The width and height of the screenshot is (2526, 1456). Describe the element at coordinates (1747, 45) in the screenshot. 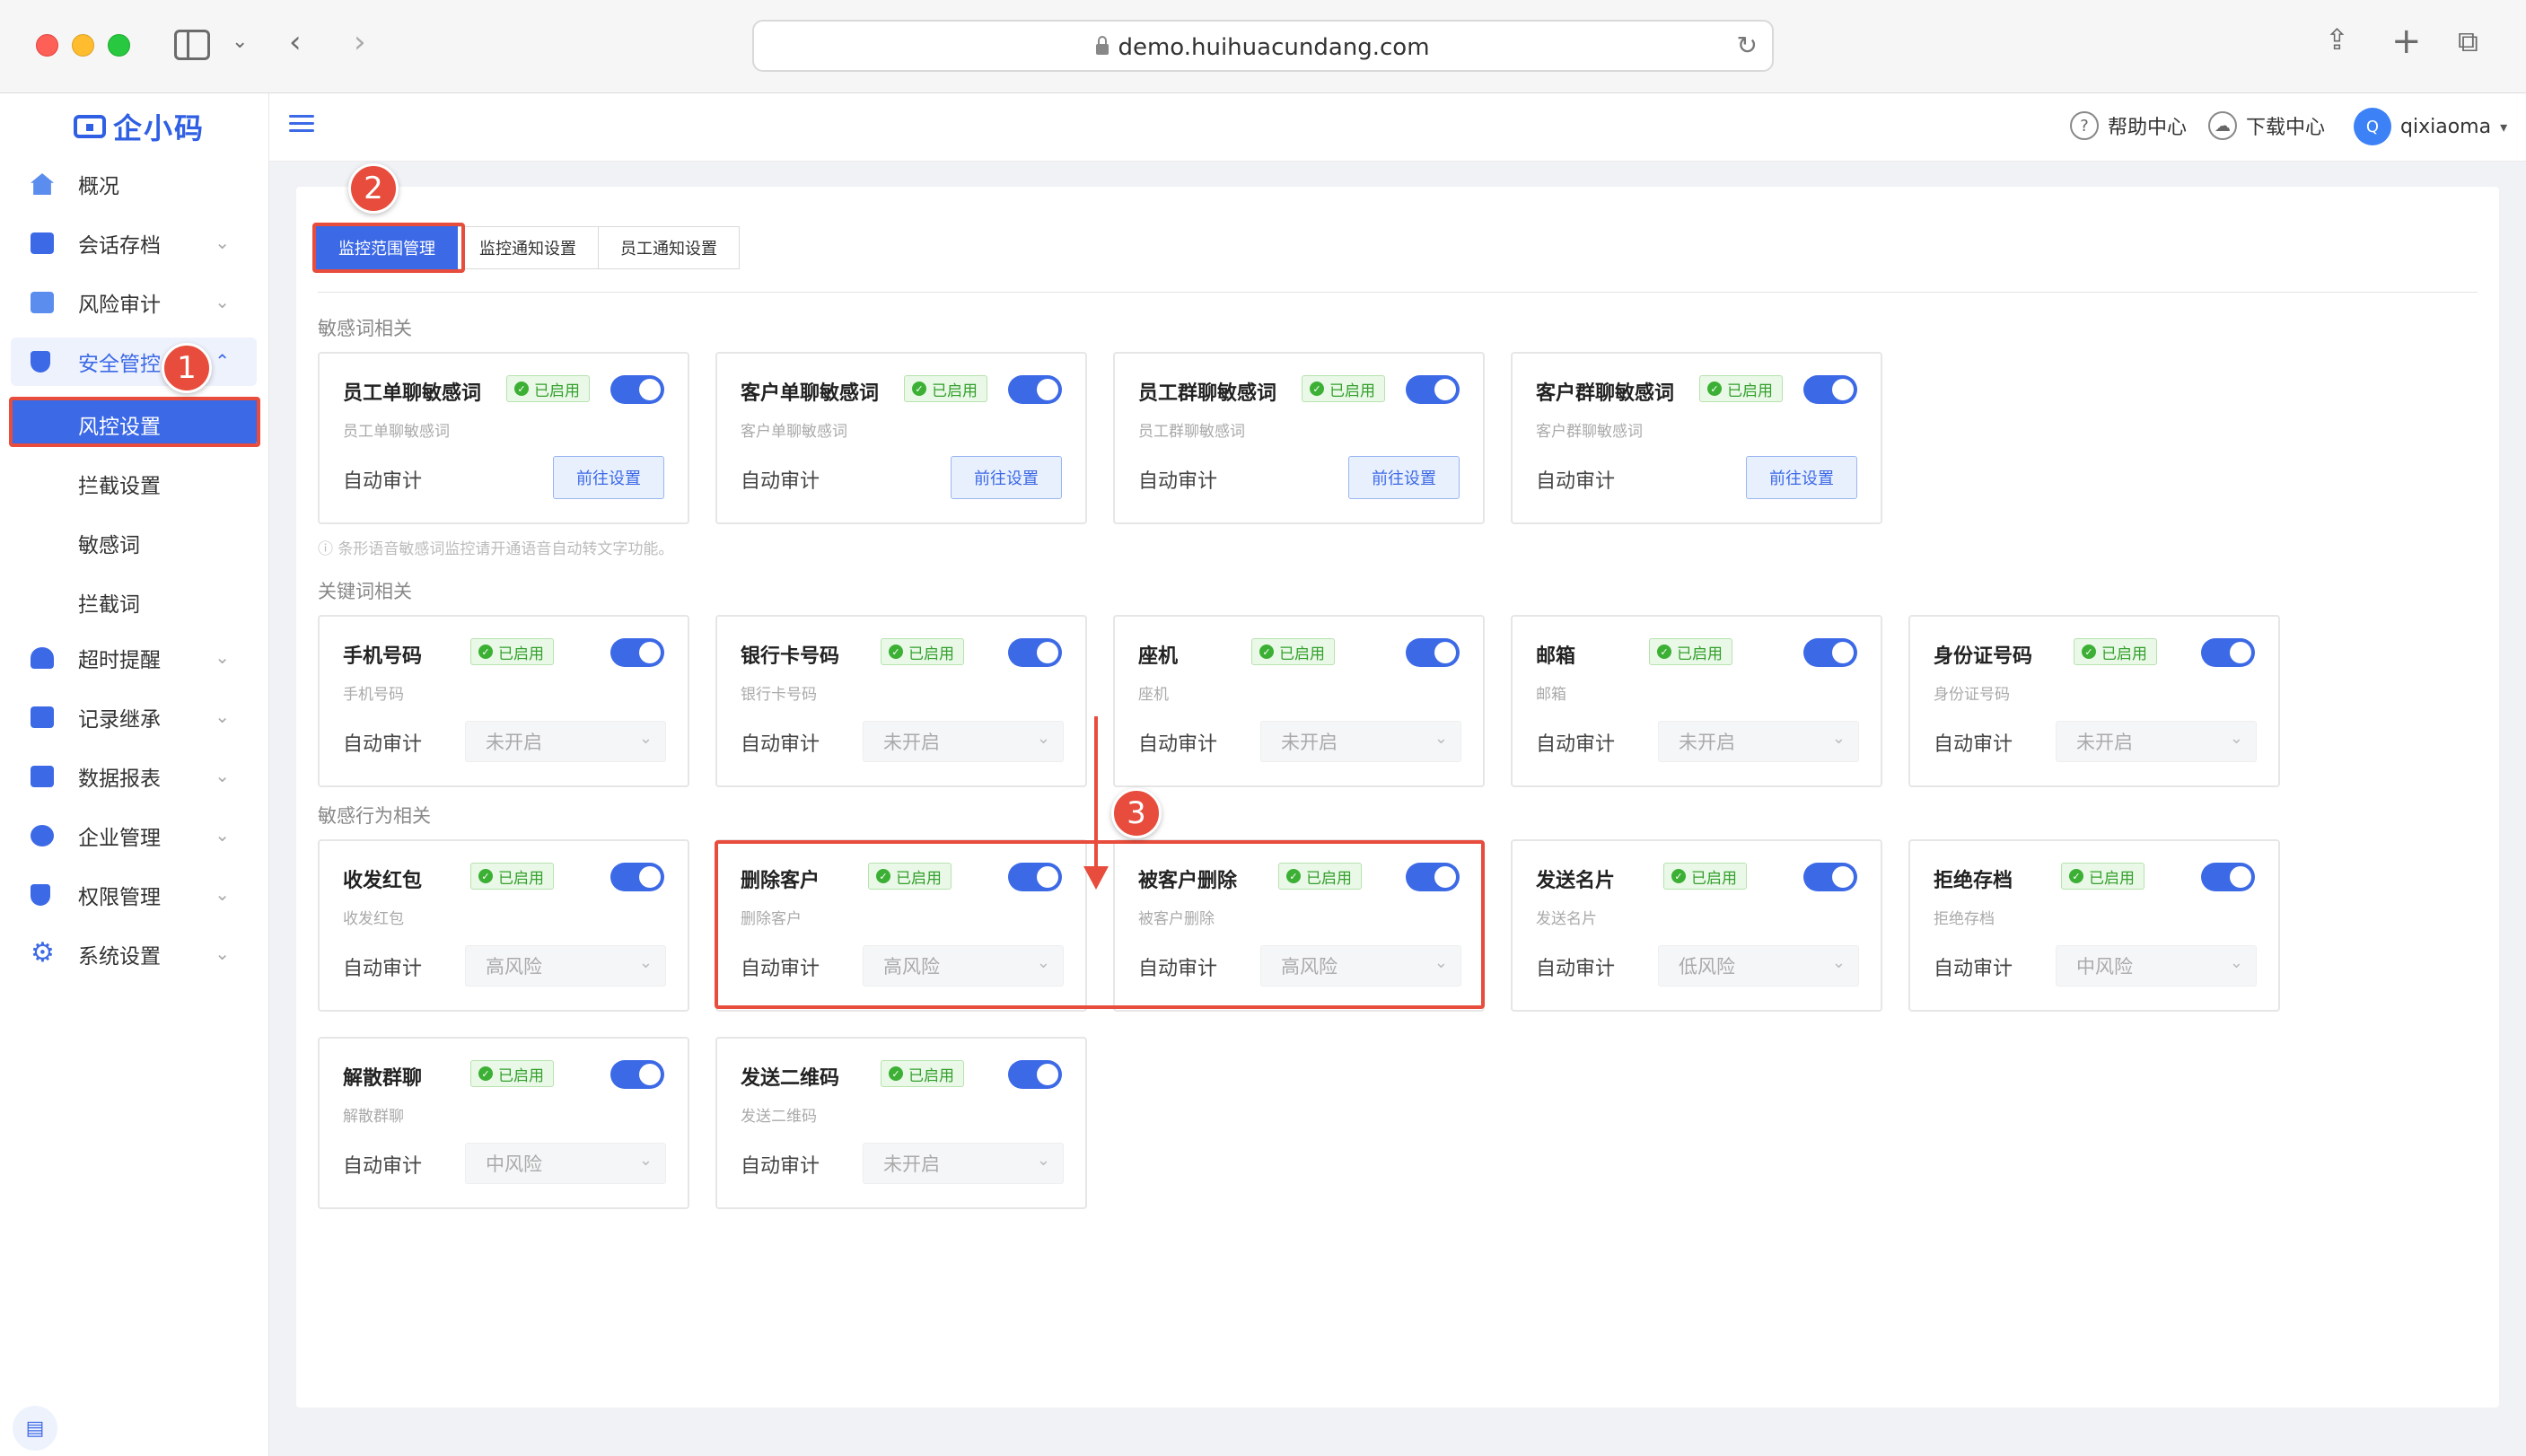

I see `reload-icon: ↻` at that location.